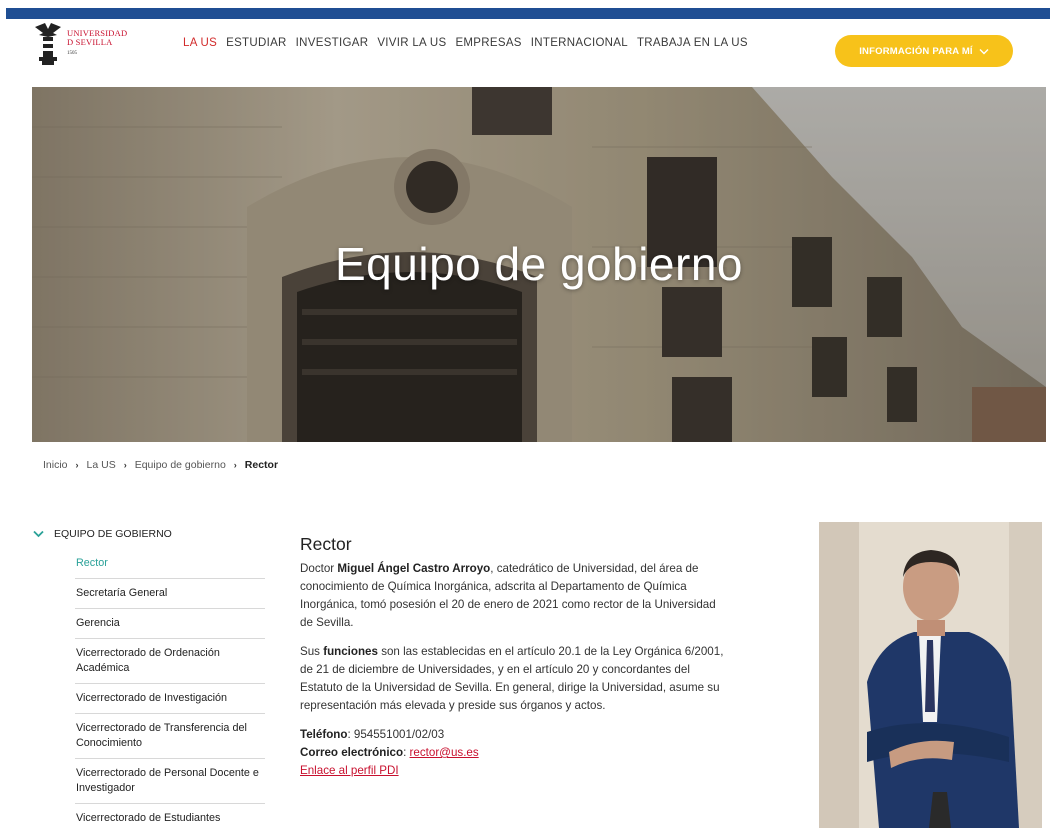  Describe the element at coordinates (170, 699) in the screenshot. I see `sidebar-item: Vicerrectorado de Investigación` at that location.